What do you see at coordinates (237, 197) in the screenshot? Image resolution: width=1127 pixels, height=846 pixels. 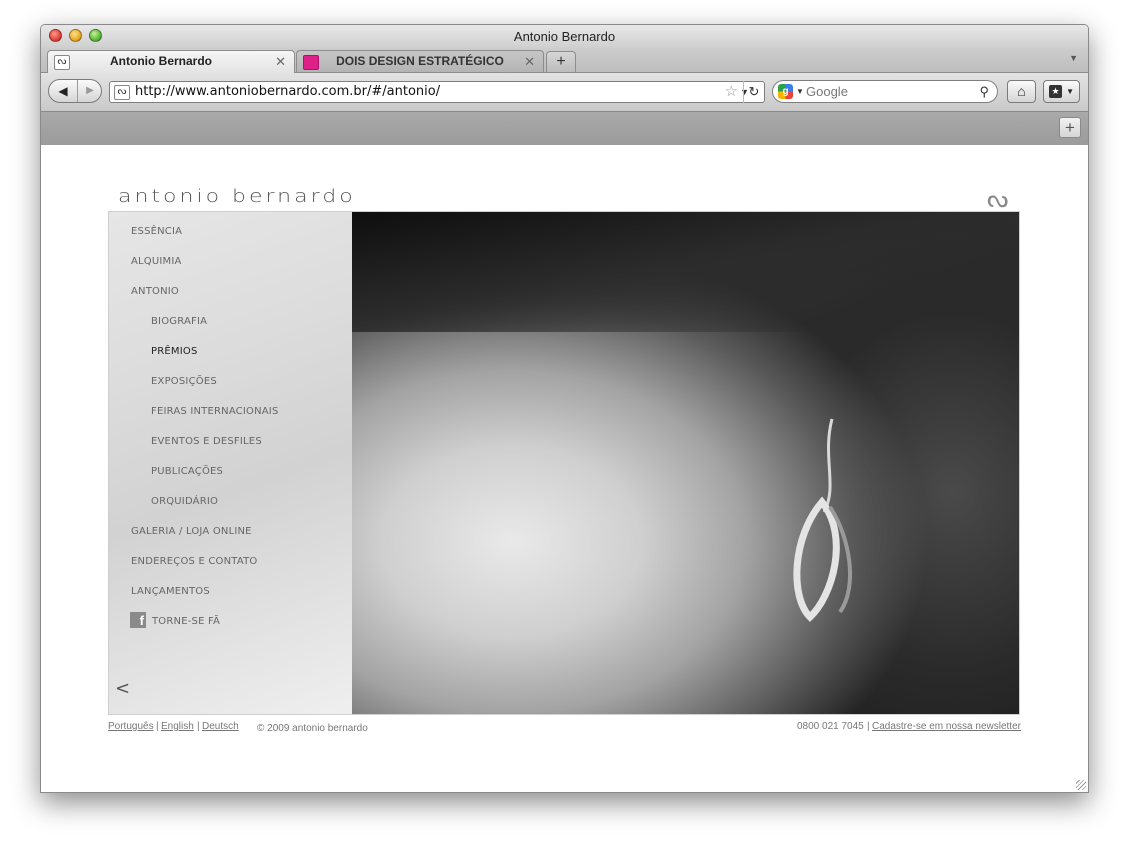 I see `site-logo: antonio bernardo` at bounding box center [237, 197].